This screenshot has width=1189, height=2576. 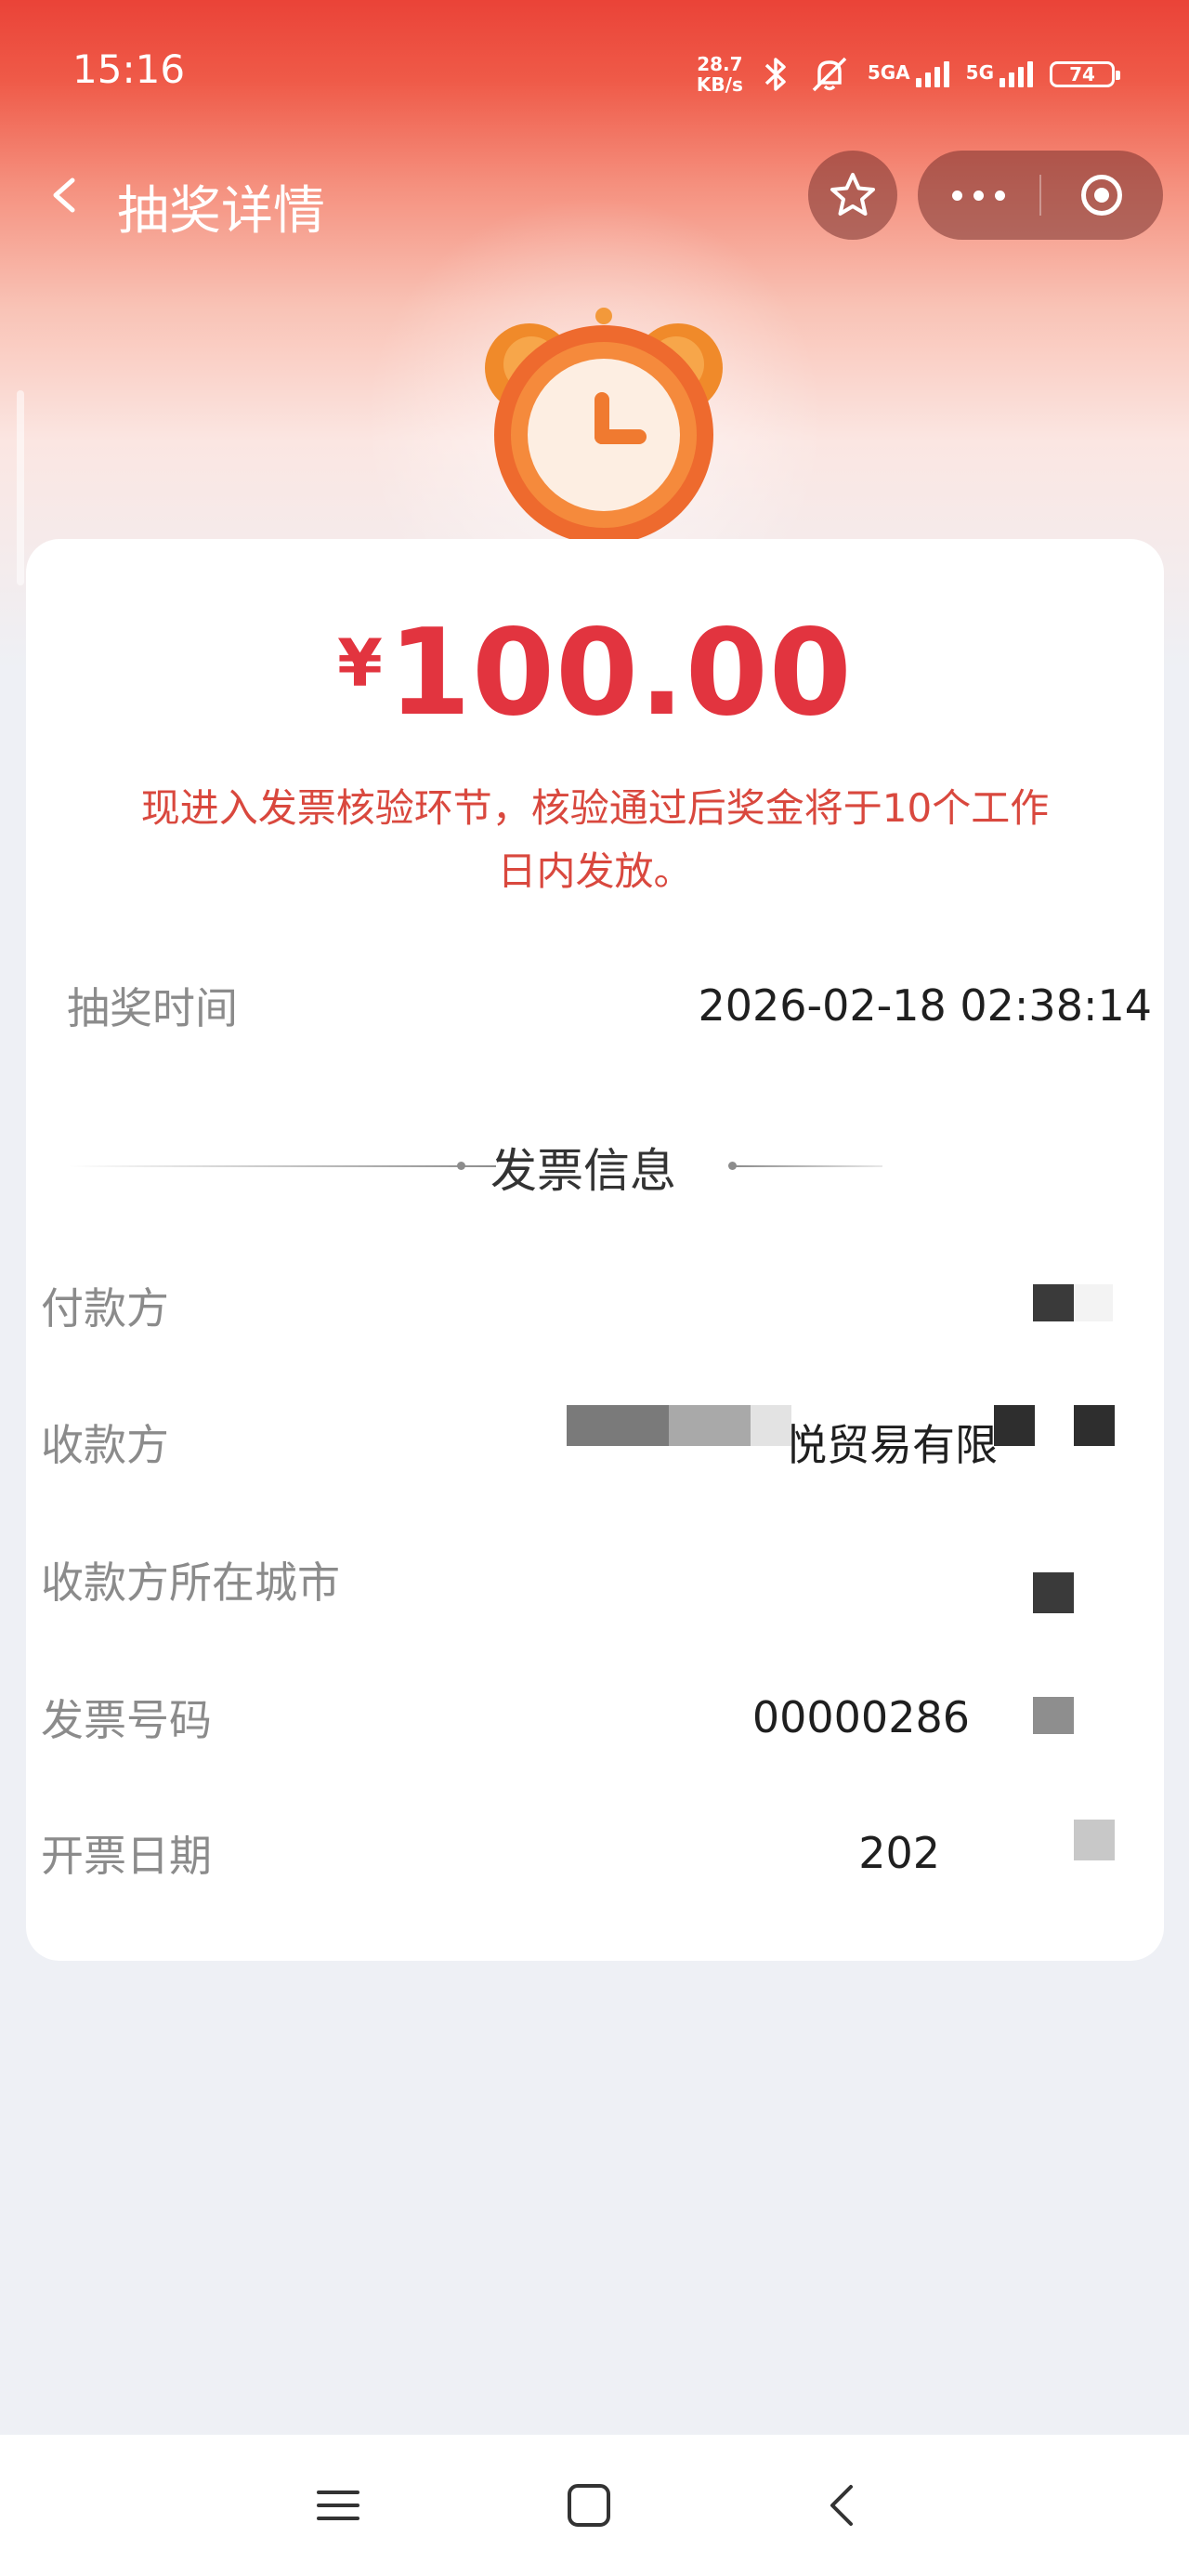 I want to click on favorite-button, so click(x=852, y=195).